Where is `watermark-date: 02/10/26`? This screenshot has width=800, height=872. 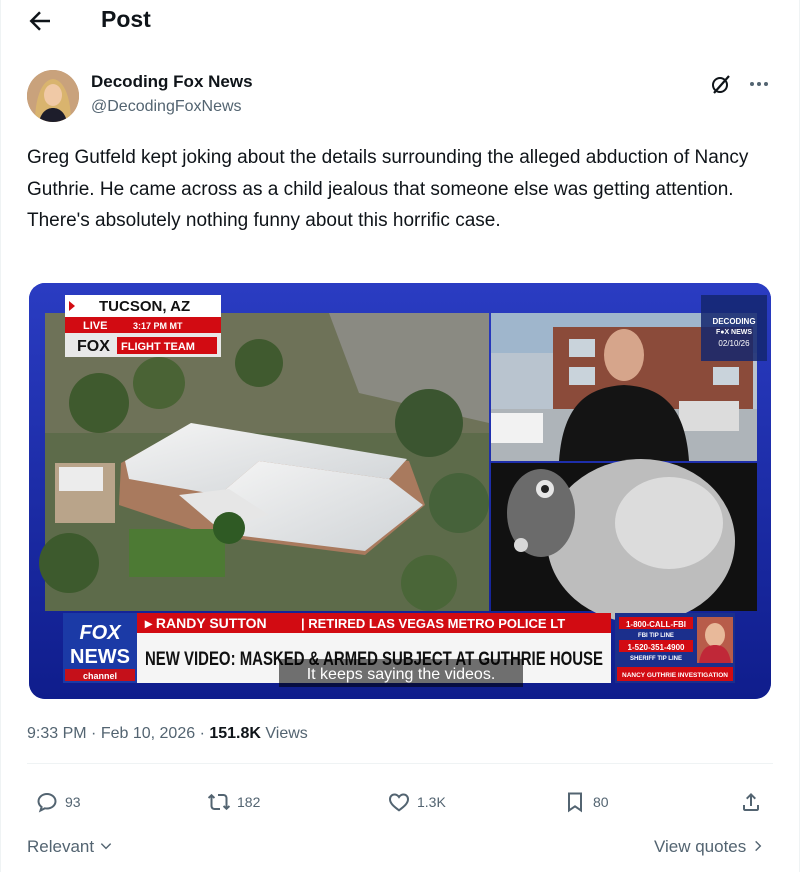 watermark-date: 02/10/26 is located at coordinates (734, 343).